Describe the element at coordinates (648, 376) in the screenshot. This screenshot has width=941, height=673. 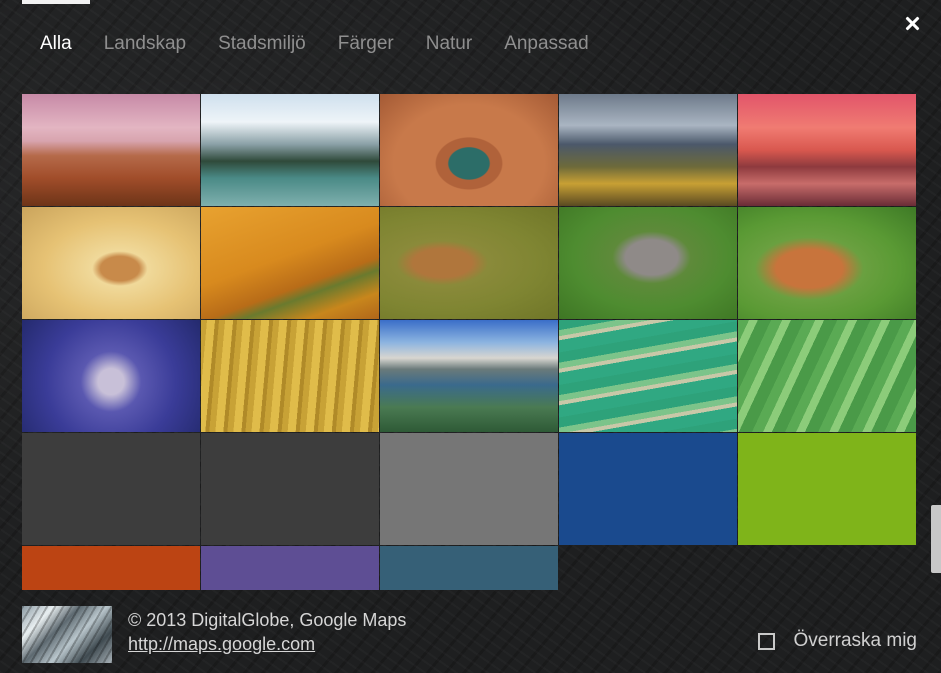
I see `wallpaper-green-terraced-fields` at that location.